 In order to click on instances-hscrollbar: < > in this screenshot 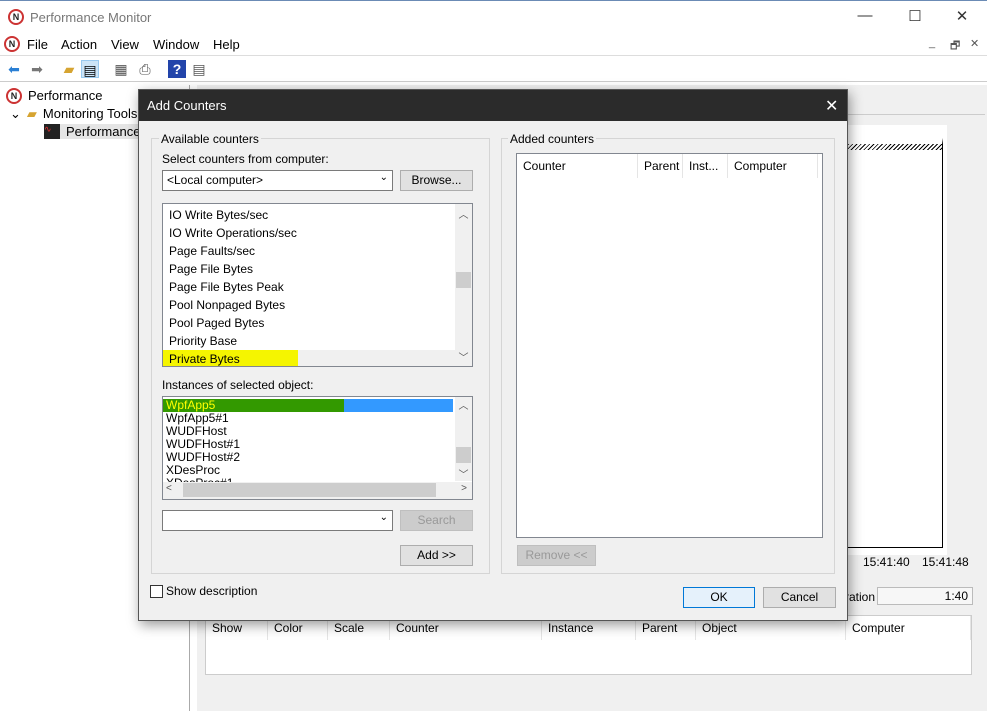, I will do `click(317, 490)`.